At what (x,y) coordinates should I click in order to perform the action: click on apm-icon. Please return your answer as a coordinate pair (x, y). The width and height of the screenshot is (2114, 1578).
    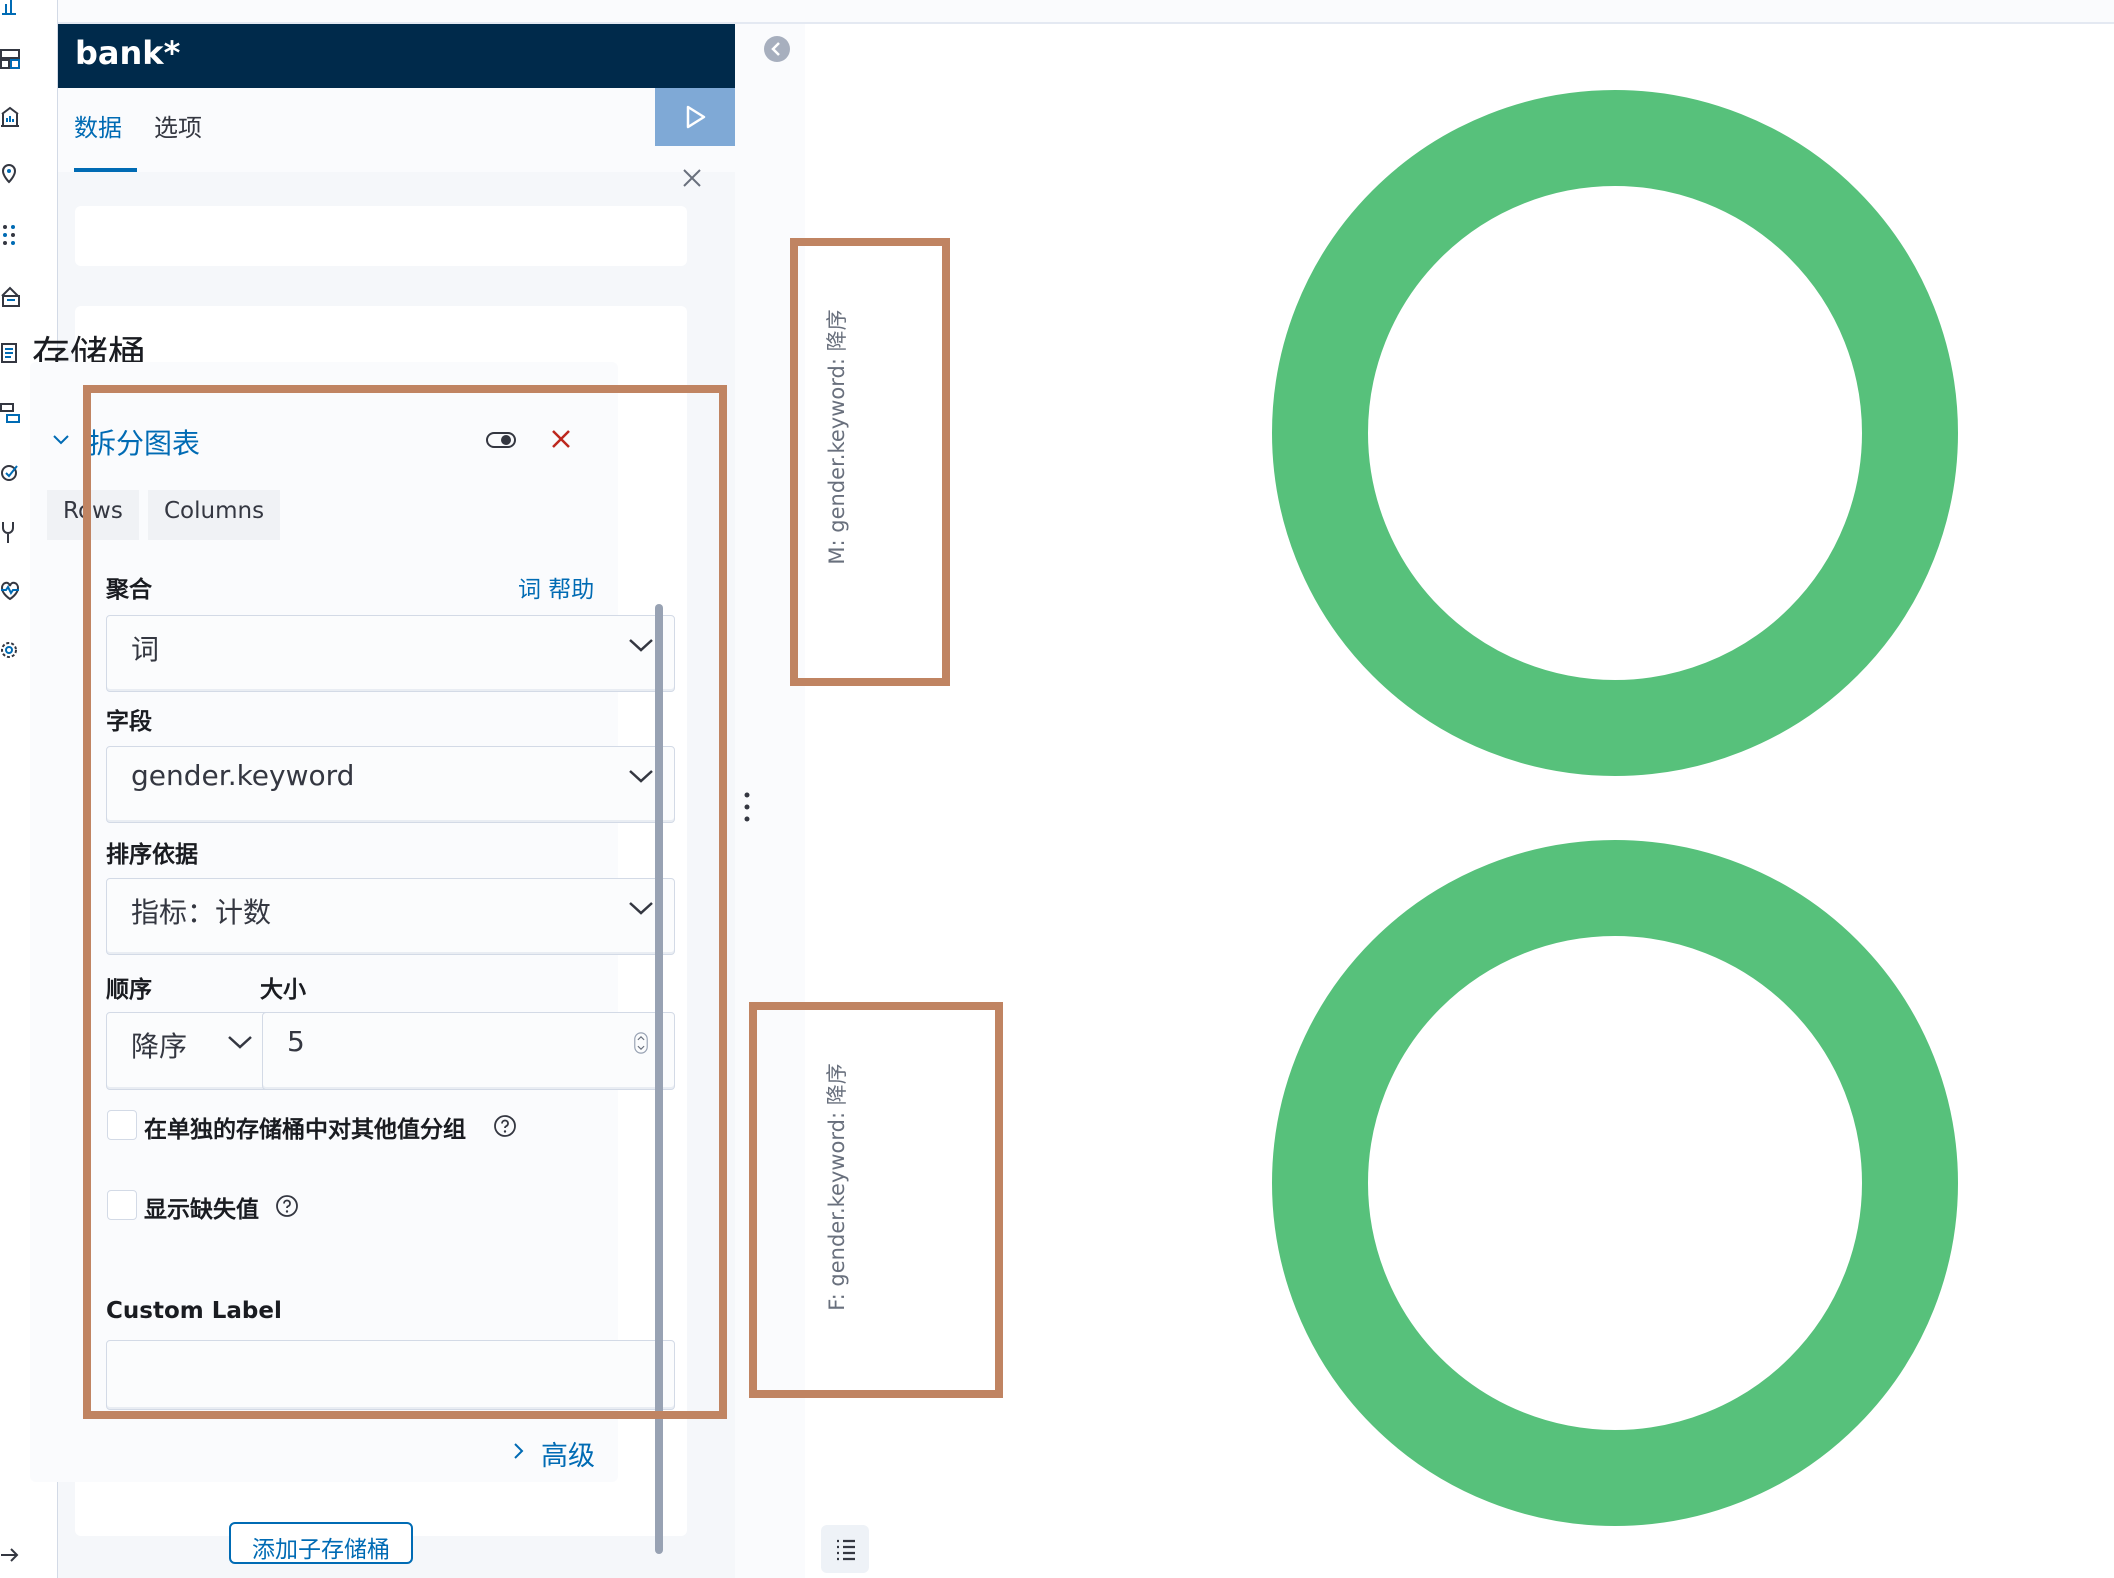
    Looking at the image, I should click on (15, 415).